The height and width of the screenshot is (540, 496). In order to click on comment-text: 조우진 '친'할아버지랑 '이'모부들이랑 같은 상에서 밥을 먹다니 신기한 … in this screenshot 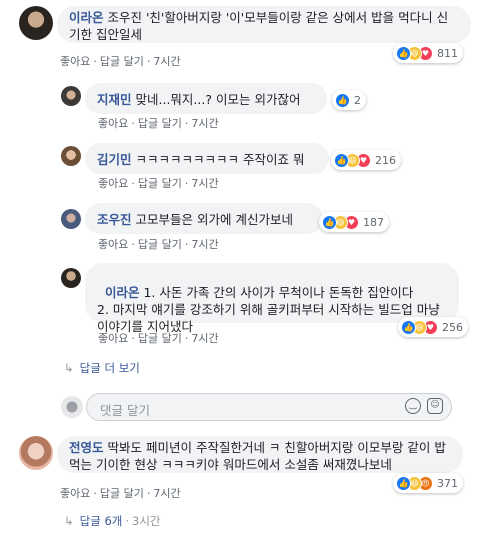, I will do `click(259, 26)`.